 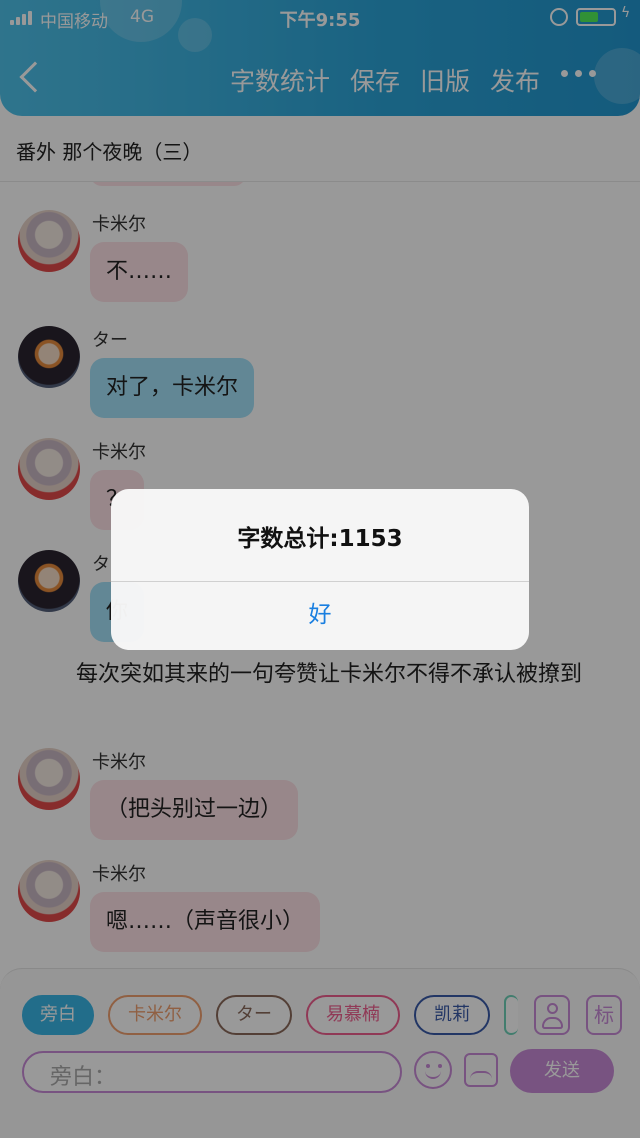 What do you see at coordinates (320, 616) in the screenshot?
I see `alert-ok-button: 好` at bounding box center [320, 616].